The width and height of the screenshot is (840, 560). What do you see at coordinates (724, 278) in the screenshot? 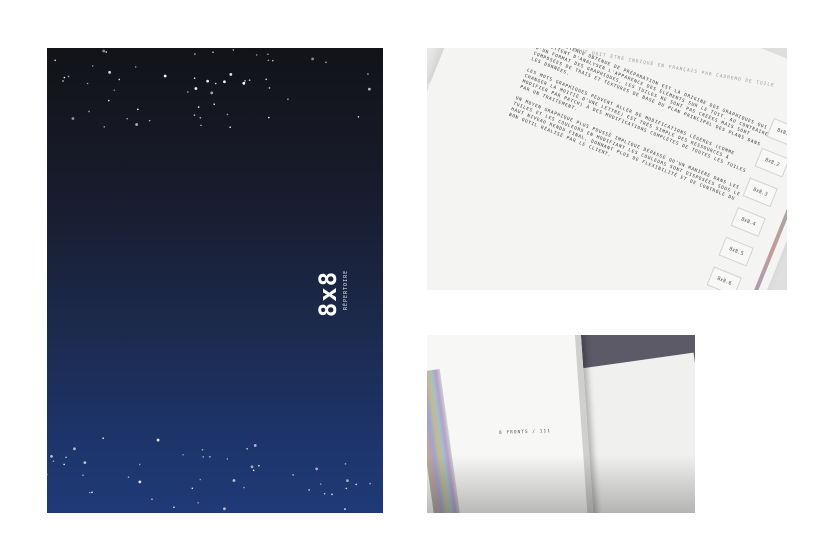
I see `index-tab: 8x8.6` at bounding box center [724, 278].